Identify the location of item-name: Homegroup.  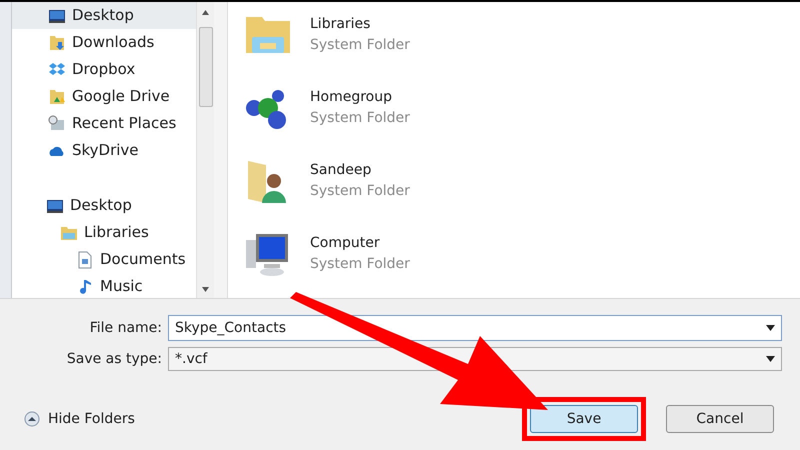
(352, 97).